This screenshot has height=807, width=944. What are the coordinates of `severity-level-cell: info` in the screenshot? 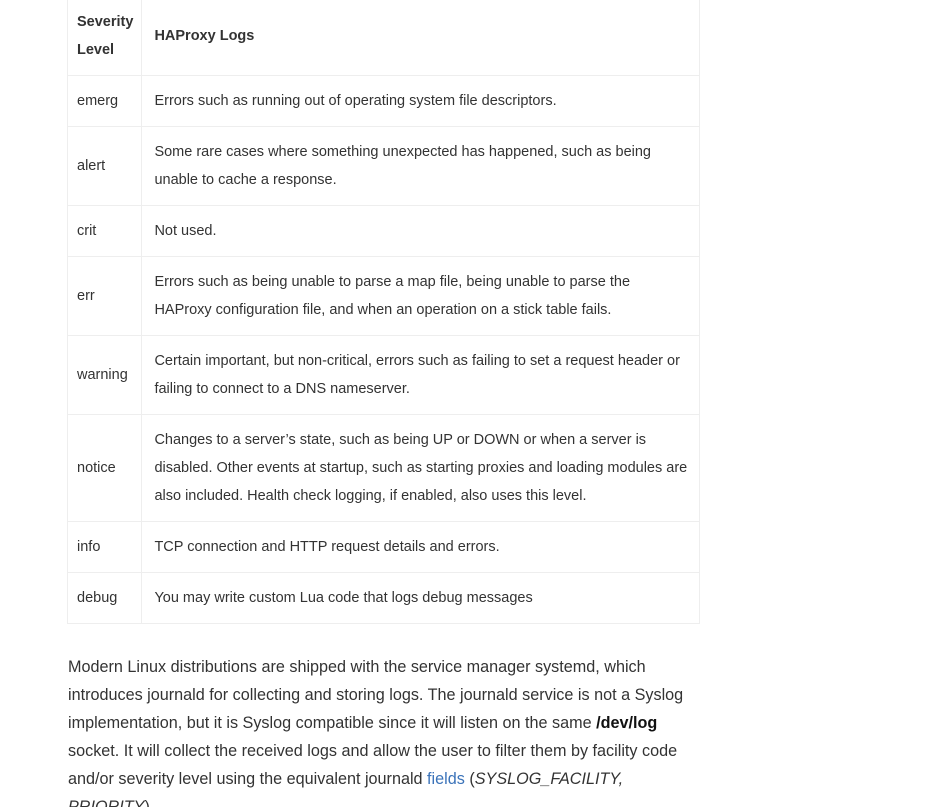 It's located at (104, 547).